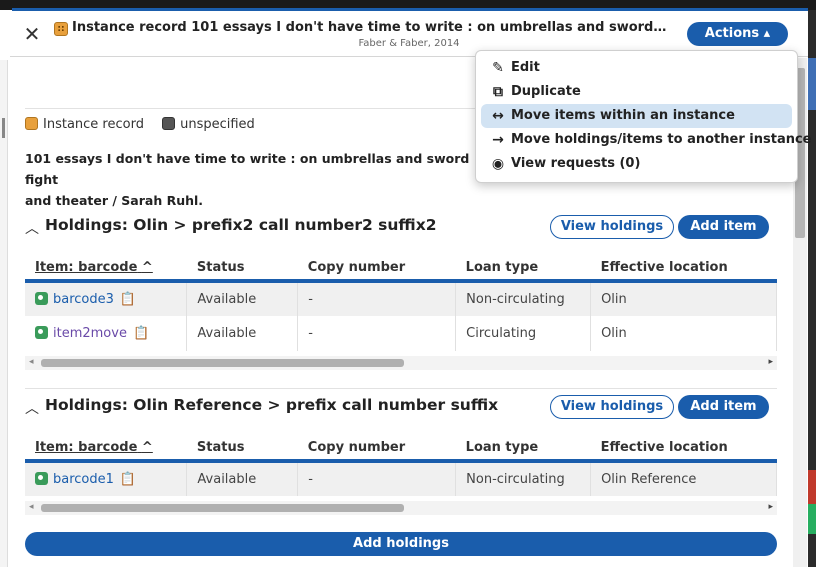  Describe the element at coordinates (217, 124) in the screenshot. I see `record-status-label: unspecified` at that location.